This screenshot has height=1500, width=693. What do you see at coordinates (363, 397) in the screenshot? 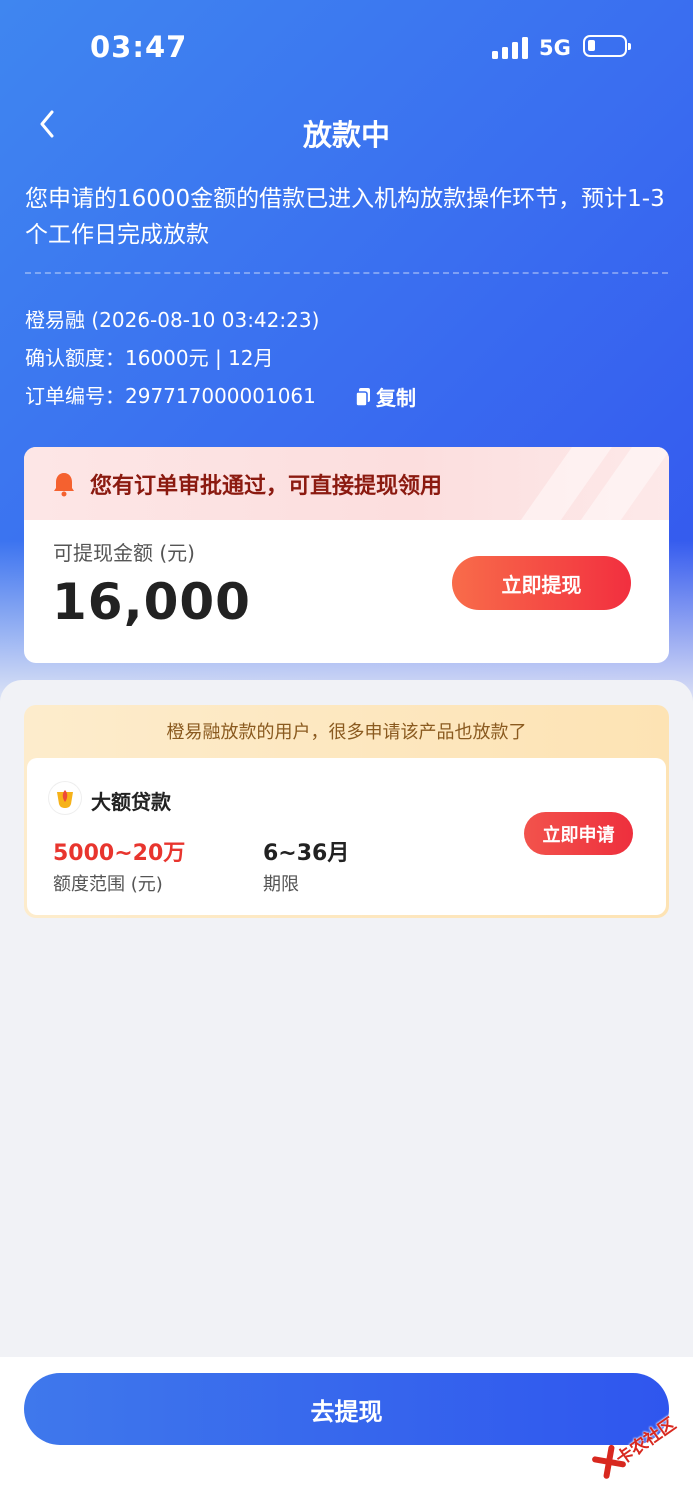
I see `copy-icon` at bounding box center [363, 397].